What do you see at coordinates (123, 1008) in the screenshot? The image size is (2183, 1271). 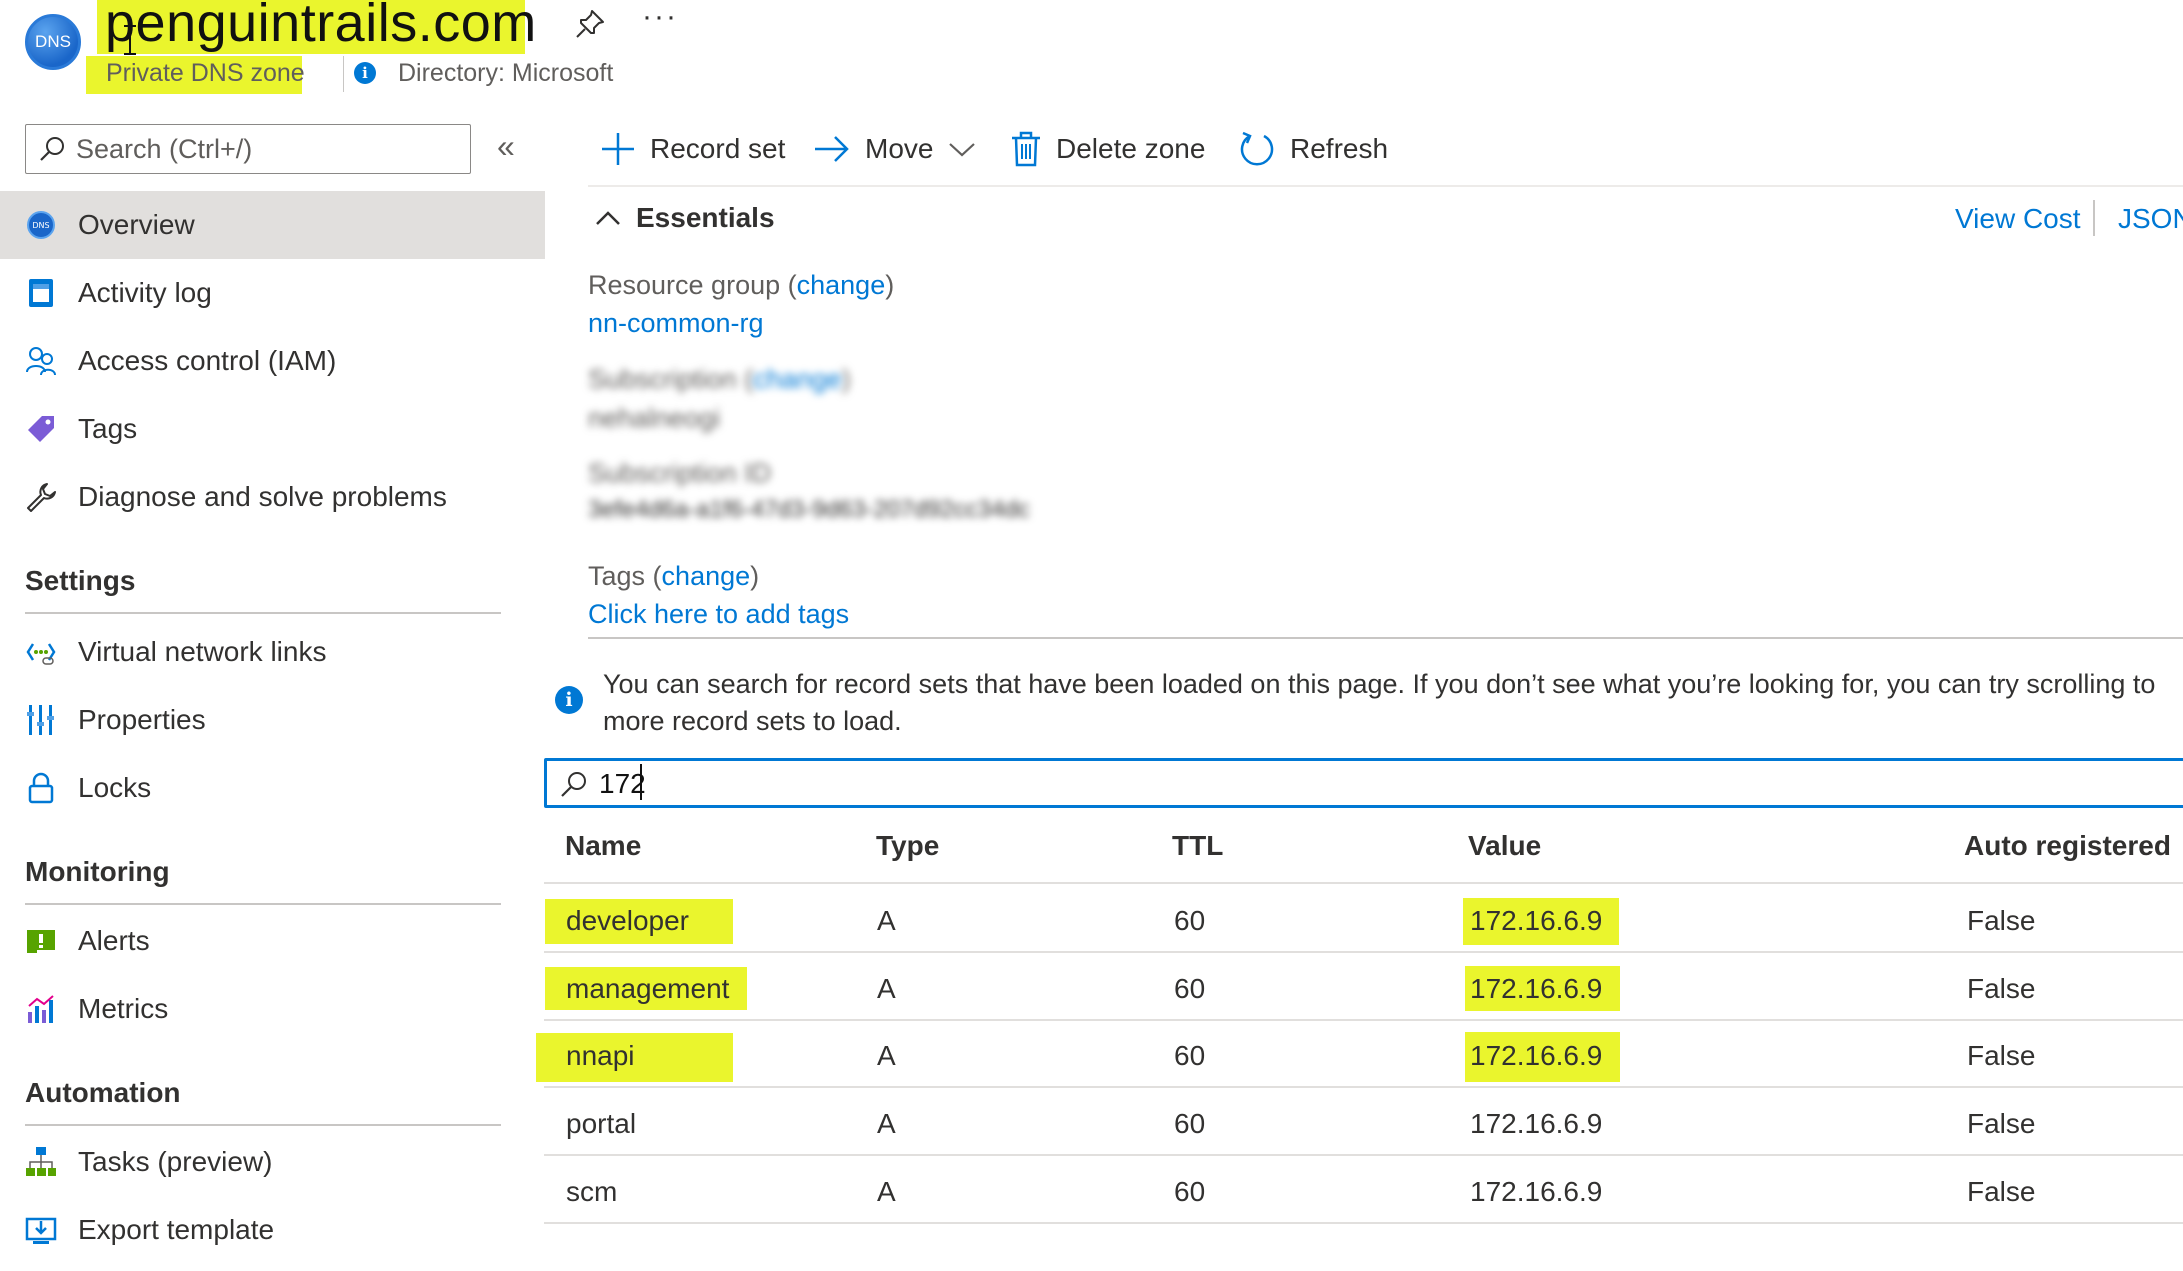 I see `sidebar-item-label: Metrics` at bounding box center [123, 1008].